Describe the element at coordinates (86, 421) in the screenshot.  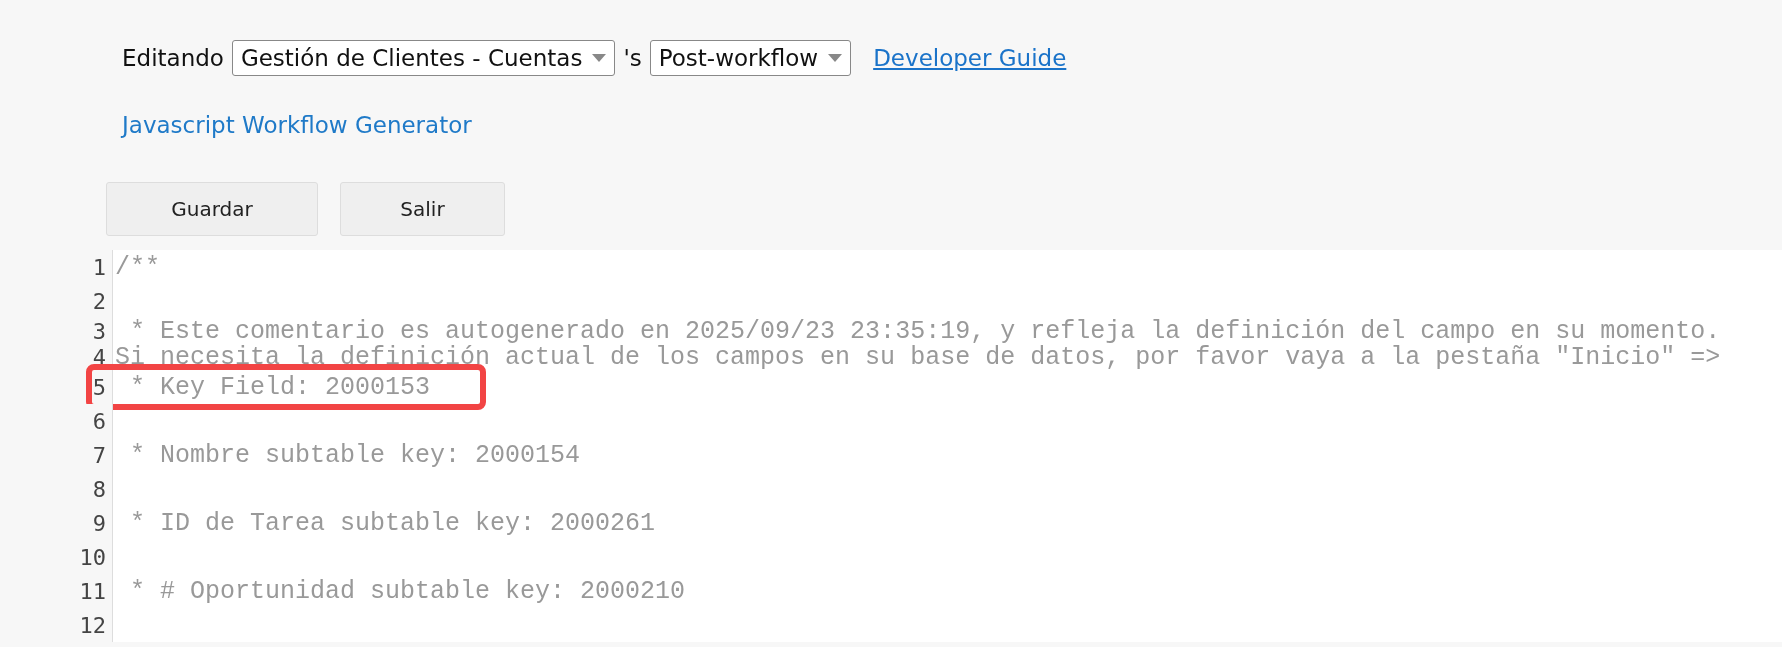
I see `line-number: 6` at that location.